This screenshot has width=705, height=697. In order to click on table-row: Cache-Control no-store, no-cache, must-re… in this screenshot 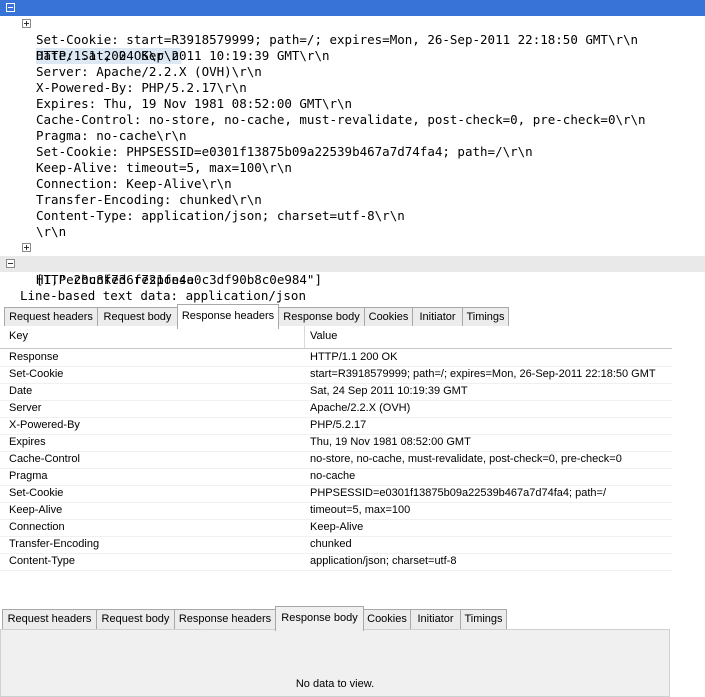, I will do `click(336, 460)`.